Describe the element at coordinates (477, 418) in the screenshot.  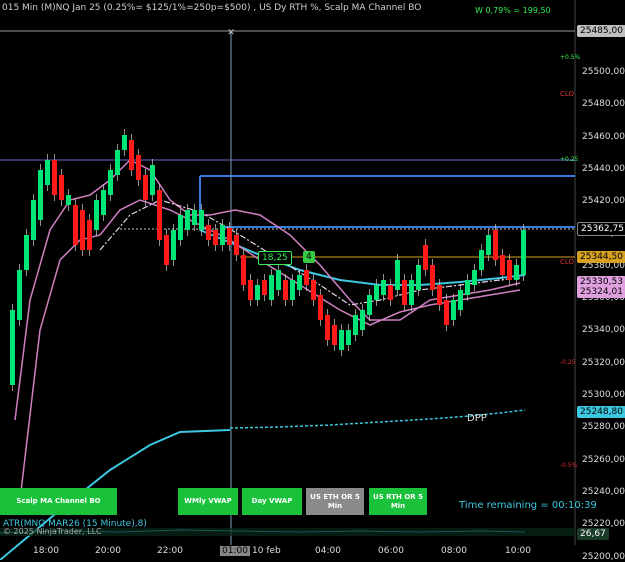
I see `dpp-label: DPP` at that location.